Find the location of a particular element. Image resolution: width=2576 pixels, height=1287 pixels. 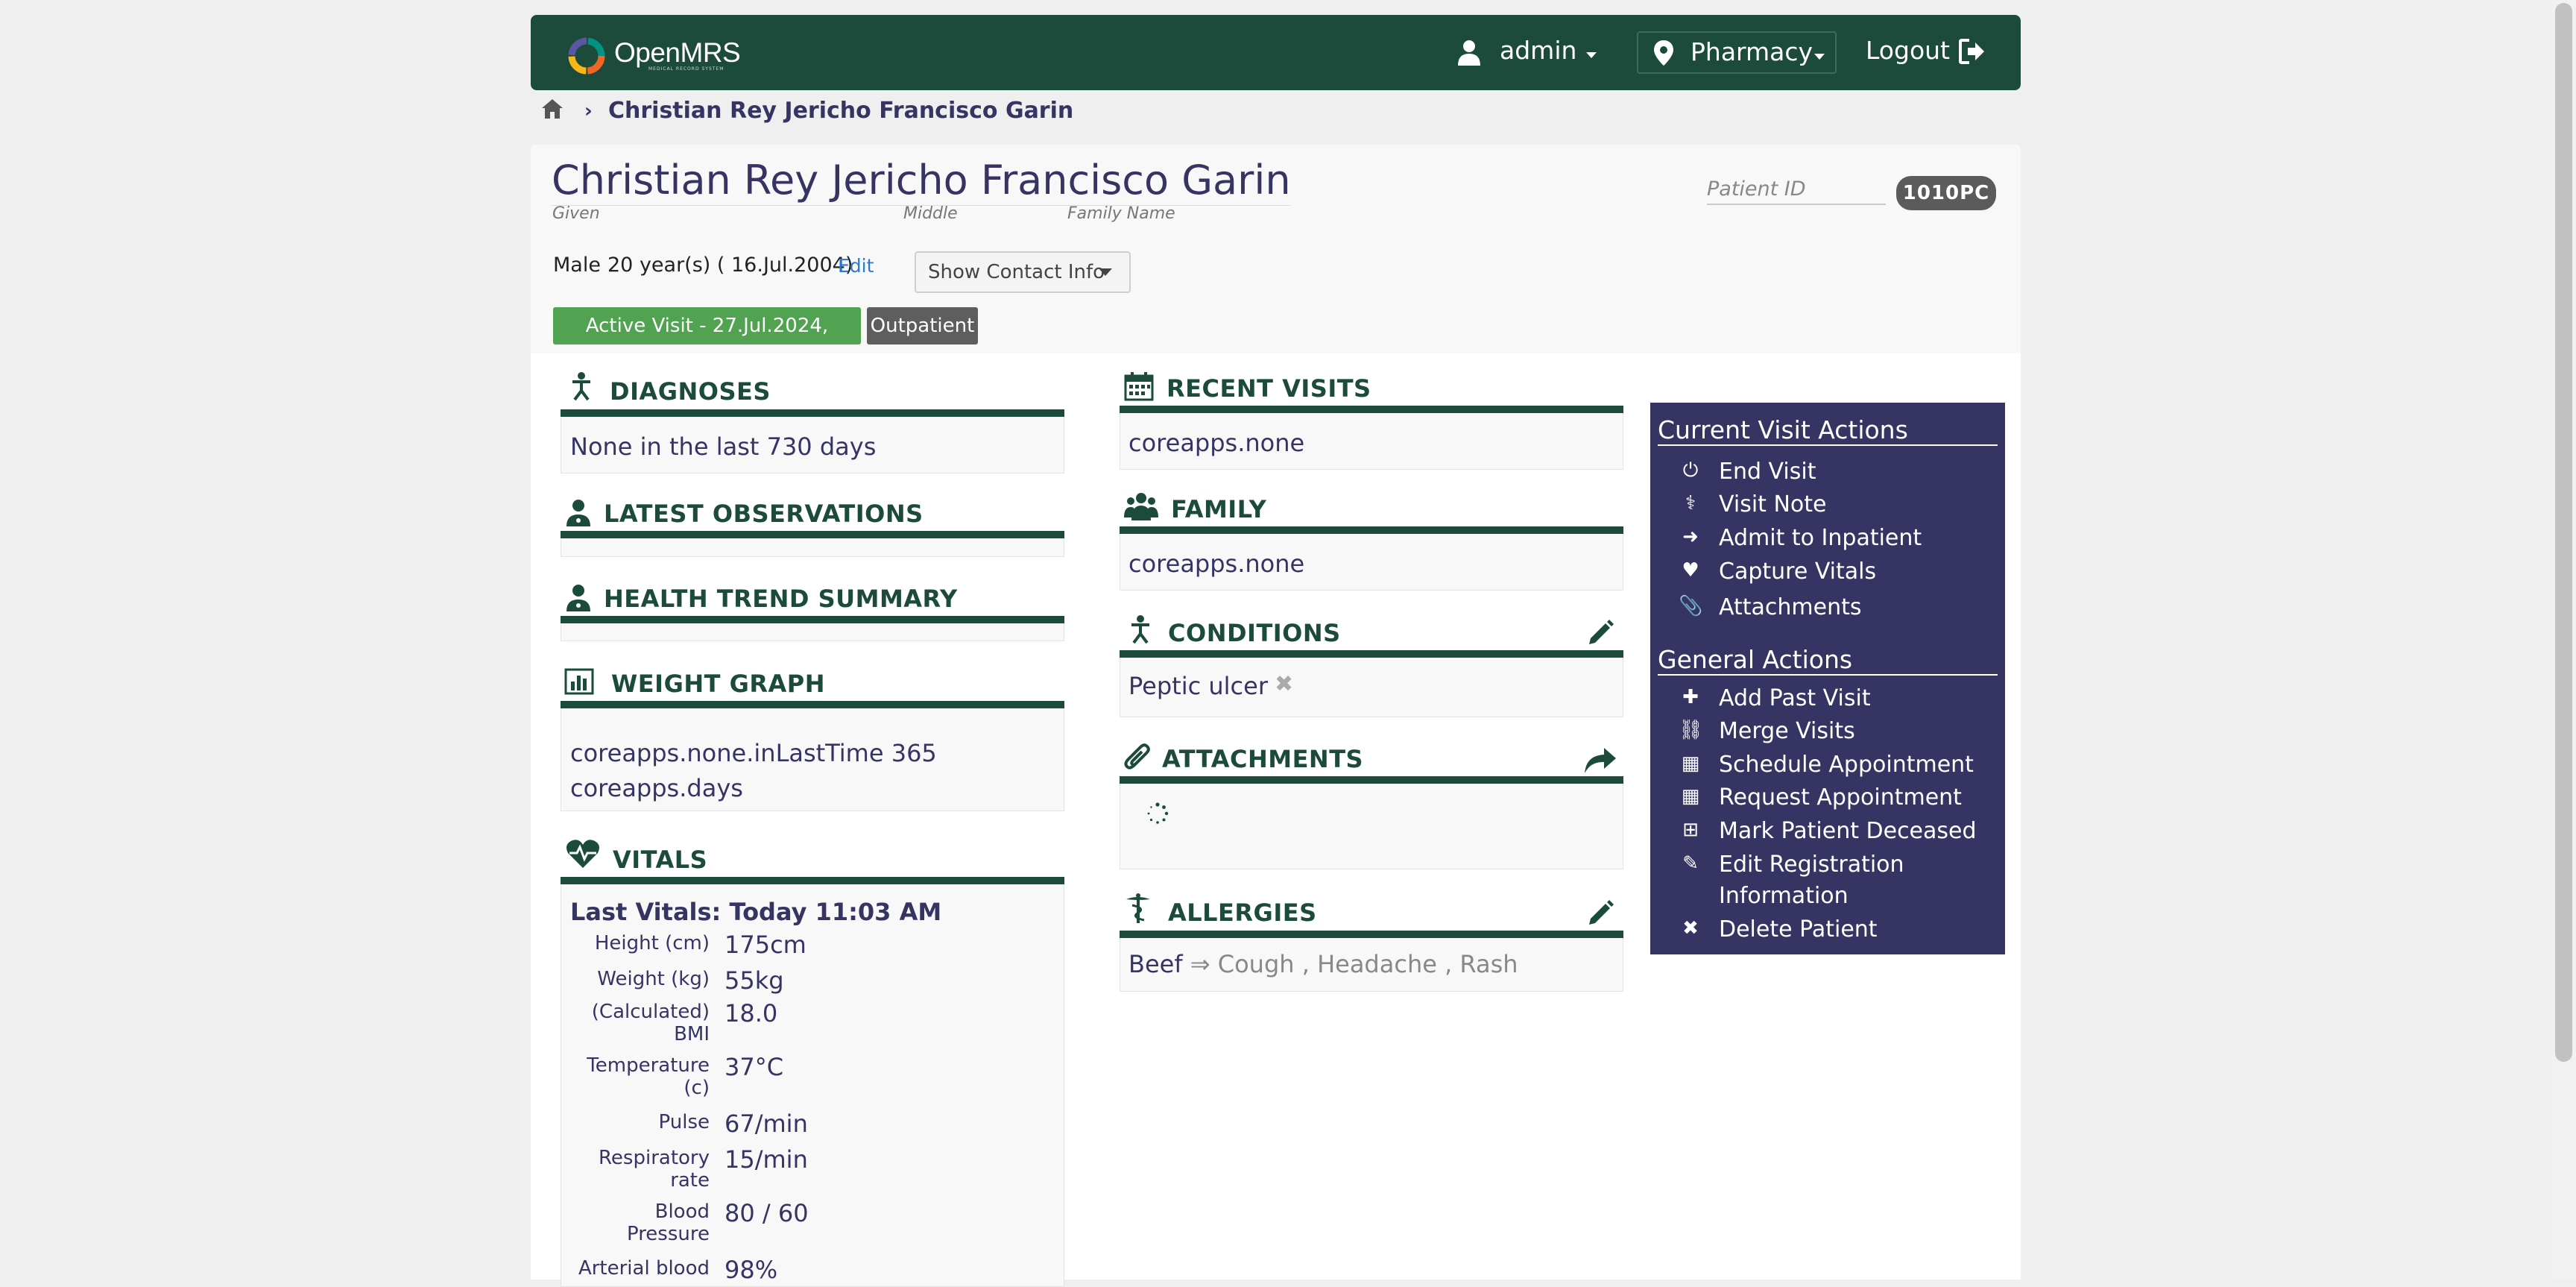

vital-value: 15/min is located at coordinates (766, 1159).